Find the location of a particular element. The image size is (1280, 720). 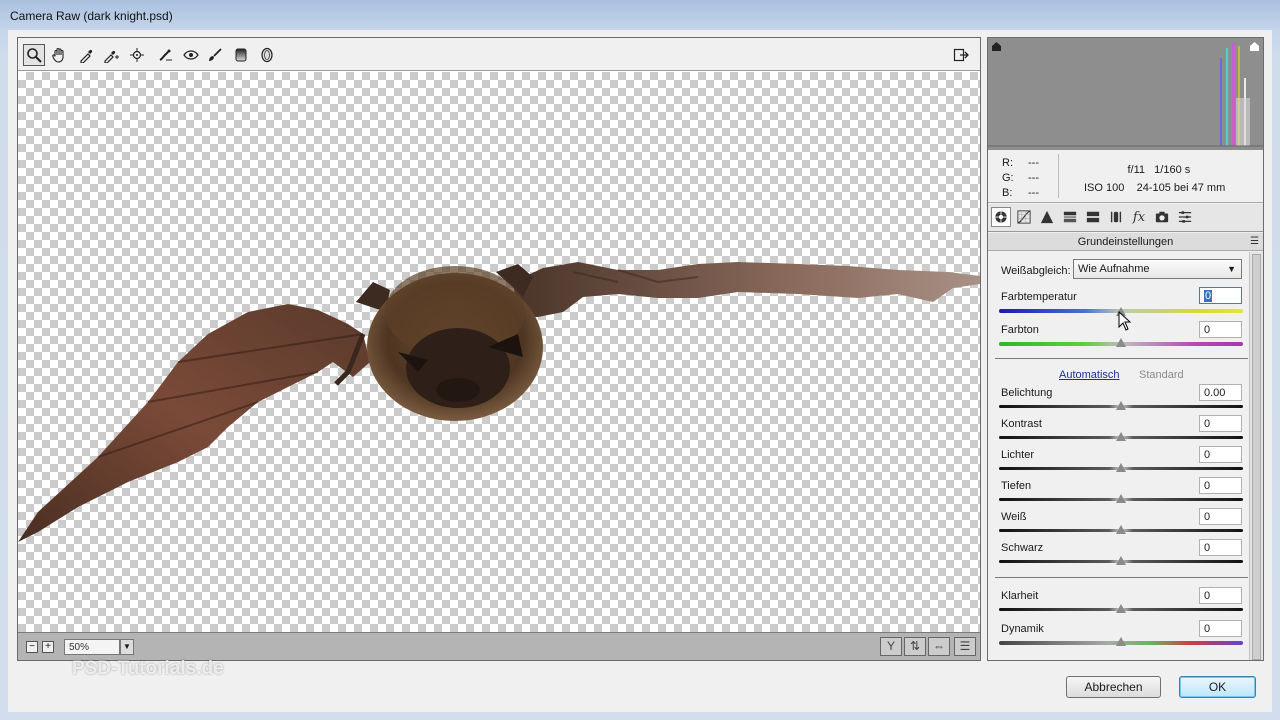

lens: 24-105 bei 47 mm is located at coordinates (1181, 188).